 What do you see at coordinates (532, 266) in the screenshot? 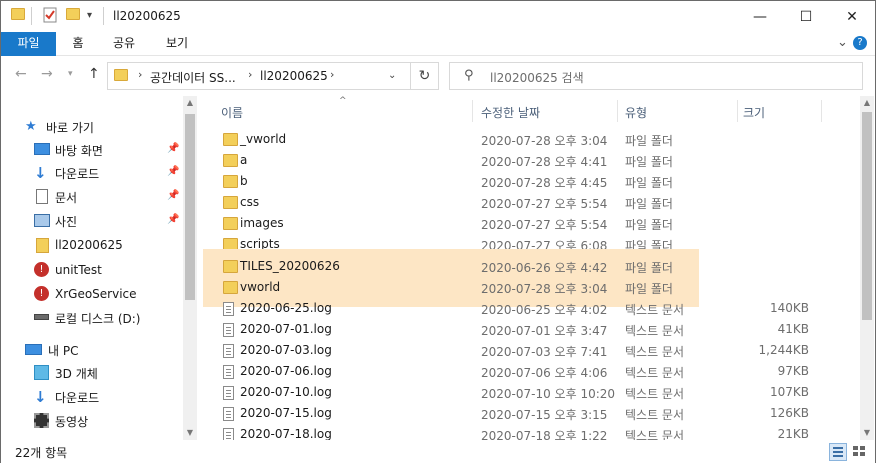
I see `list-item-selected: TILES_20200626 2020-06-26 오후 4:42 파일 폴더` at bounding box center [532, 266].